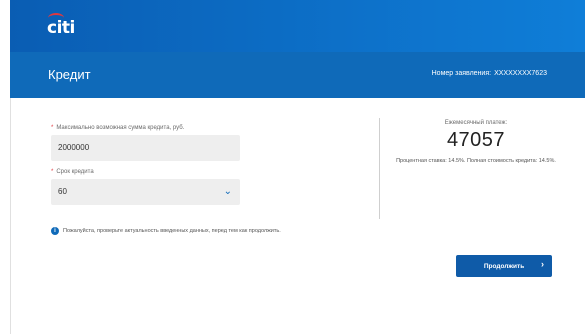 The width and height of the screenshot is (585, 334). I want to click on continue-button-label: Продолжить, so click(504, 266).